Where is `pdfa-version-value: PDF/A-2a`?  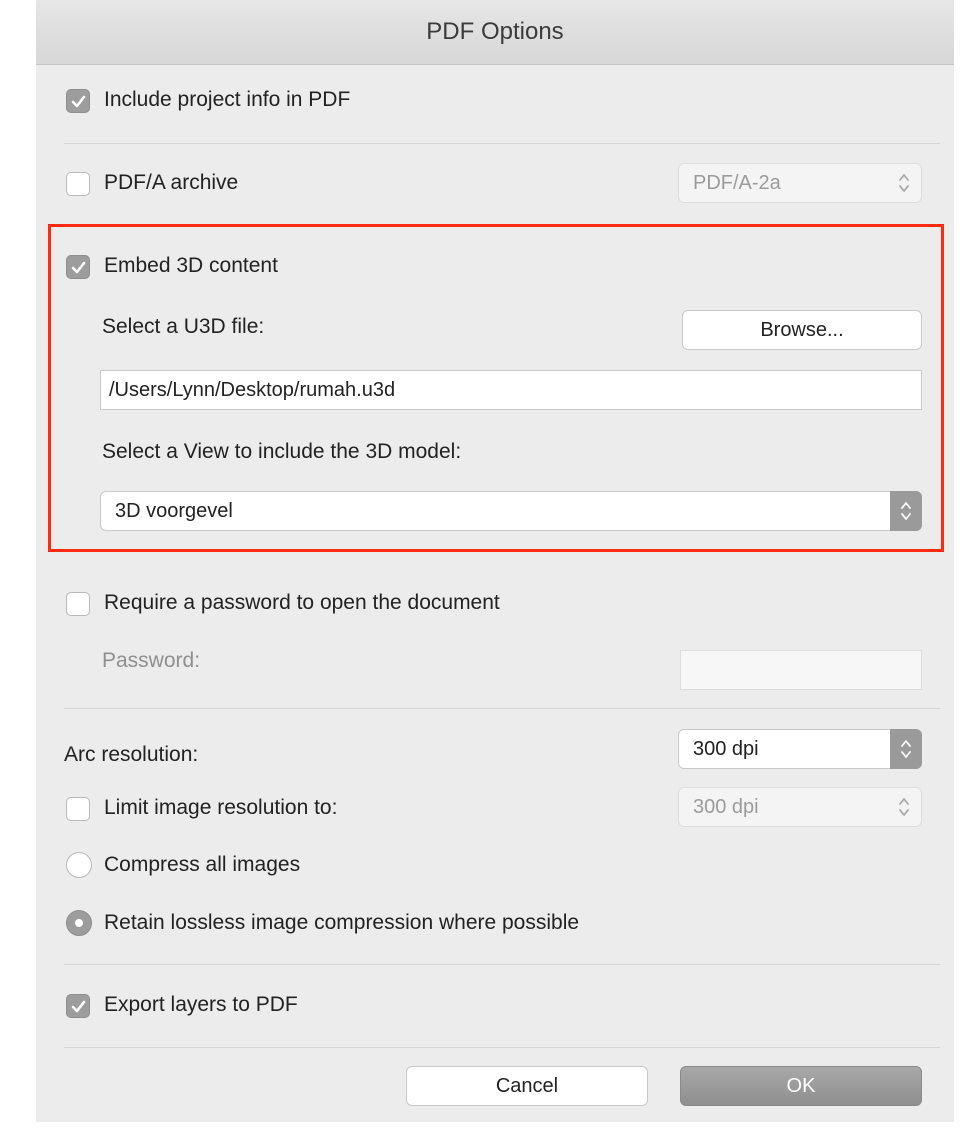
pdfa-version-value: PDF/A-2a is located at coordinates (737, 183).